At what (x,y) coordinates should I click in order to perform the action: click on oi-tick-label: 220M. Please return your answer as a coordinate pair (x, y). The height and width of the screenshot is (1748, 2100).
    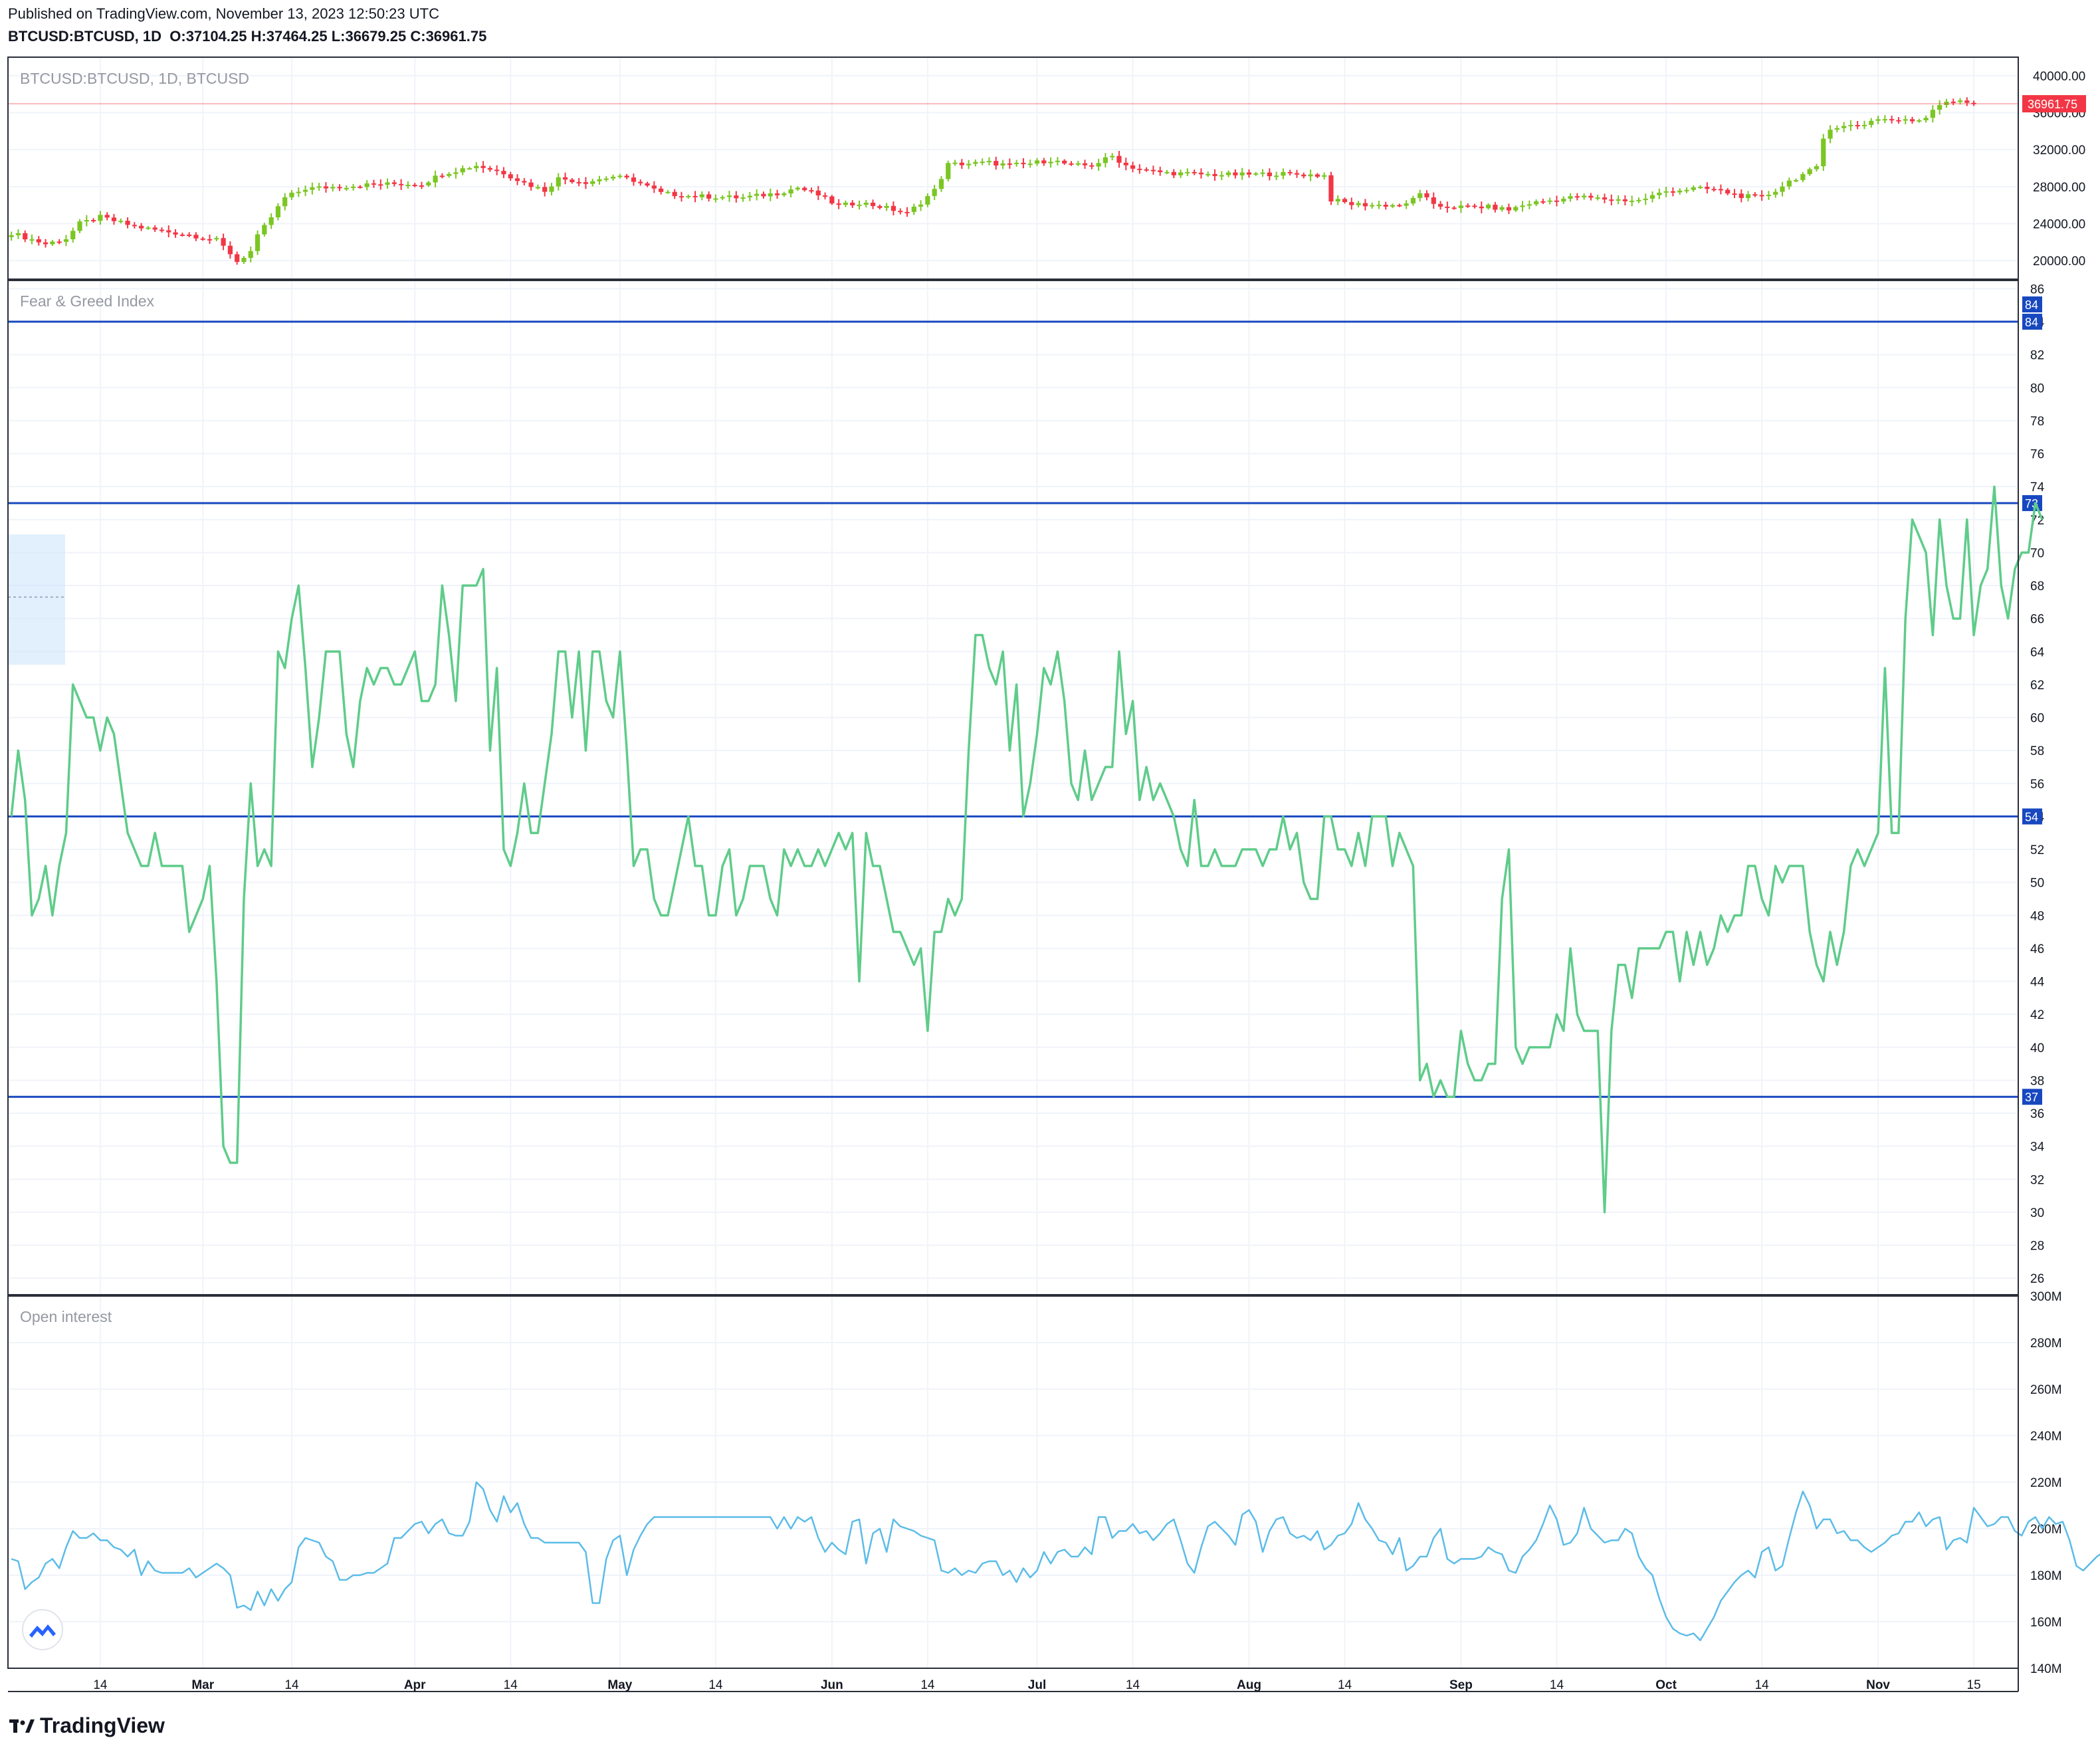
    Looking at the image, I should click on (2046, 1483).